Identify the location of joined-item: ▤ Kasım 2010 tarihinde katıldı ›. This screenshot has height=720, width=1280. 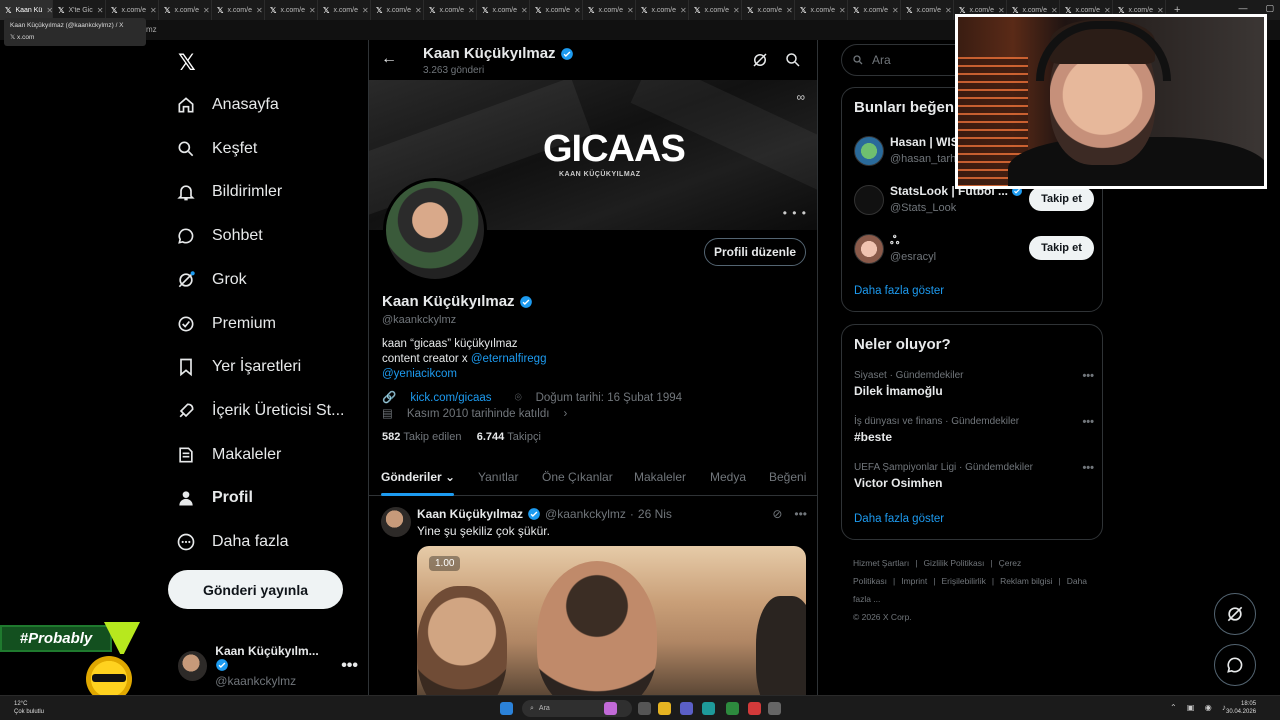
(479, 414).